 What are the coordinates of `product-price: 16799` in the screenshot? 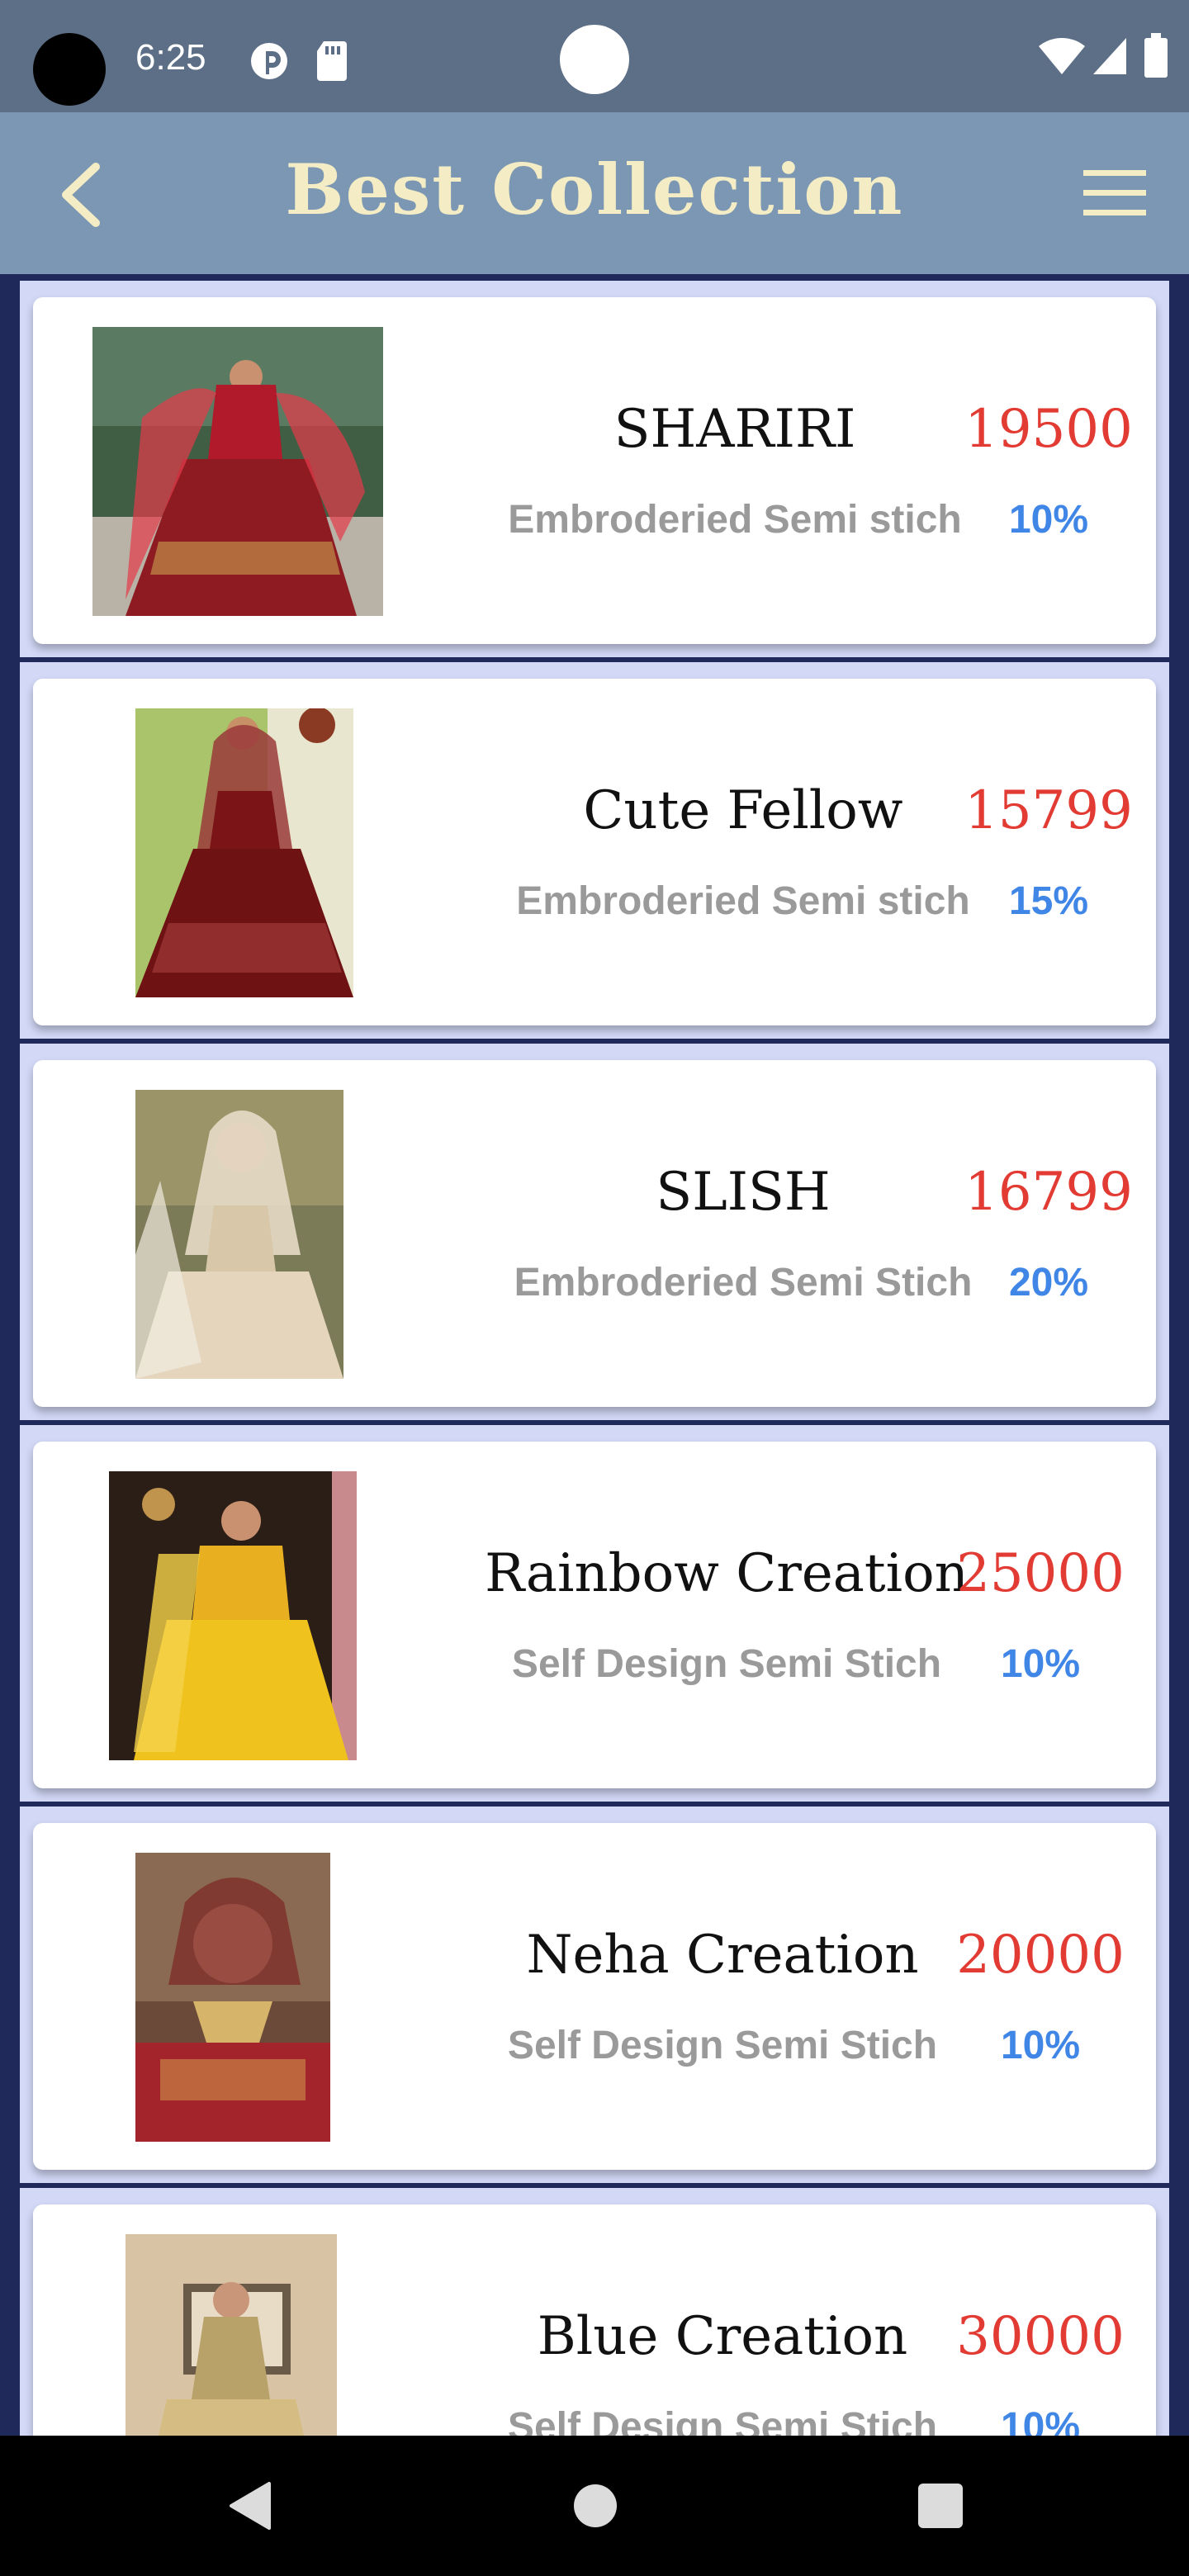 It's located at (1048, 1192).